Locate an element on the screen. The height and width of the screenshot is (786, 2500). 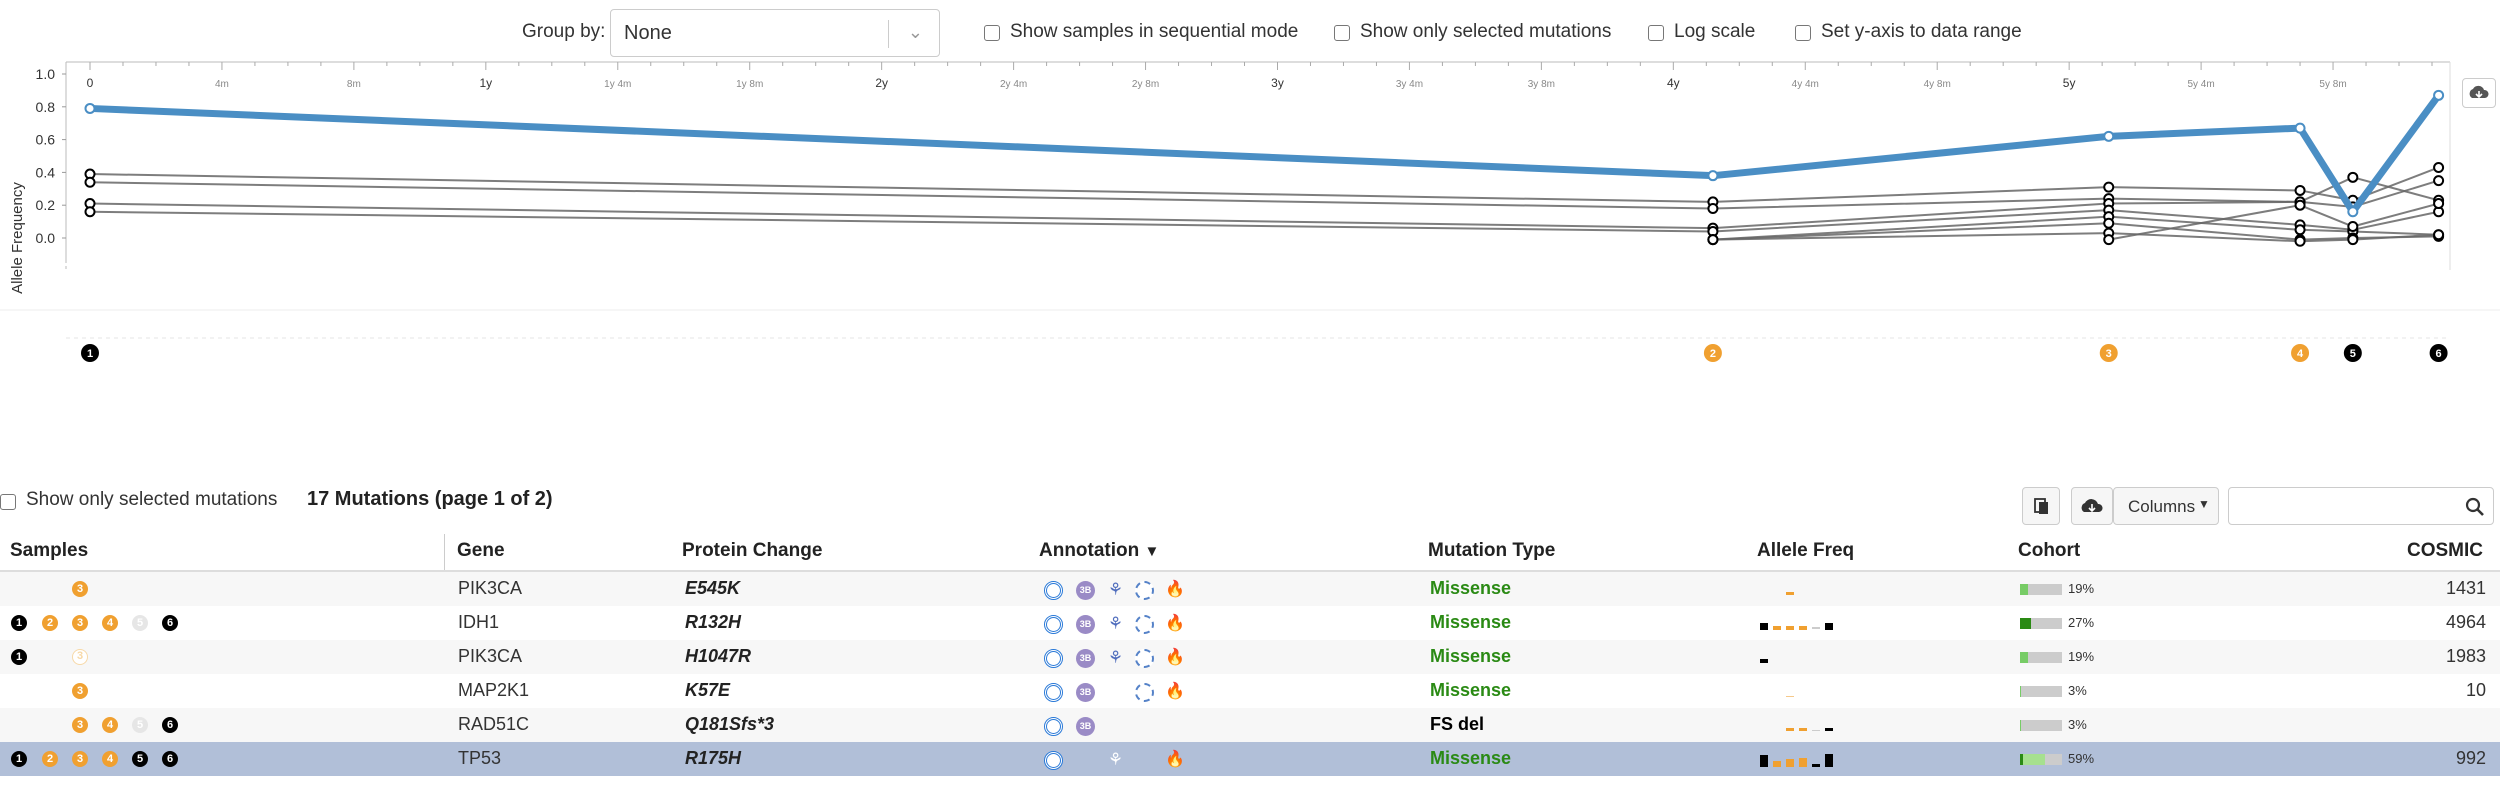
yaxis-range-checkbox is located at coordinates (1803, 33).